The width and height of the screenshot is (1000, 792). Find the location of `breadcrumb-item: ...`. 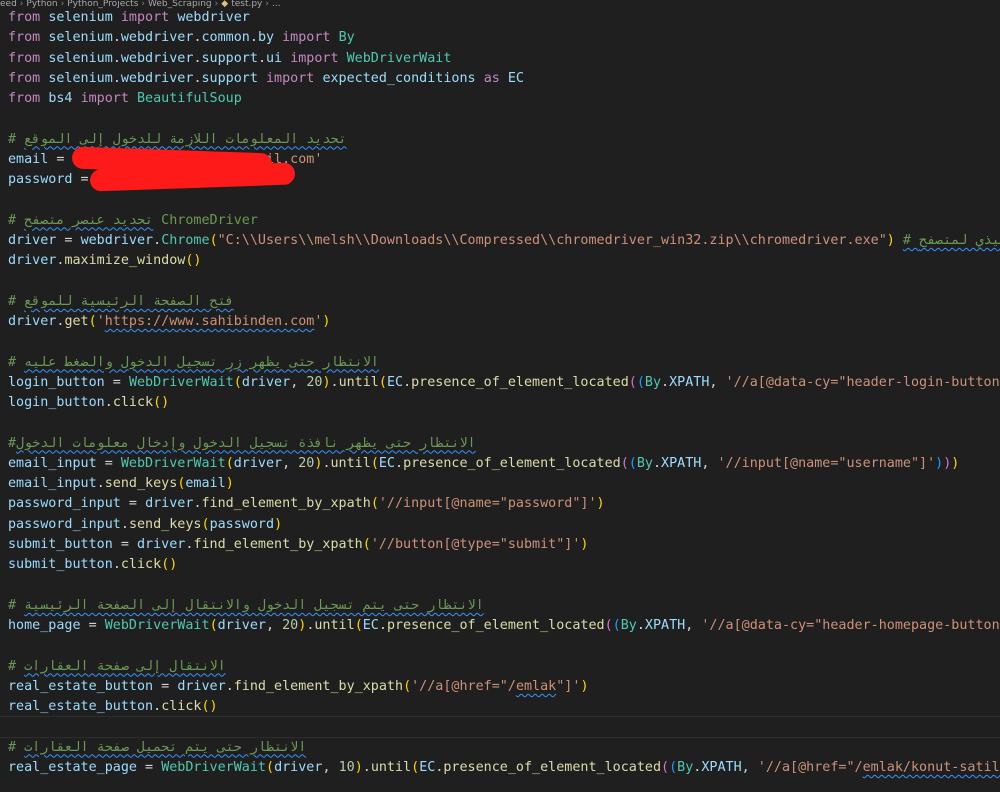

breadcrumb-item: ... is located at coordinates (276, 4).